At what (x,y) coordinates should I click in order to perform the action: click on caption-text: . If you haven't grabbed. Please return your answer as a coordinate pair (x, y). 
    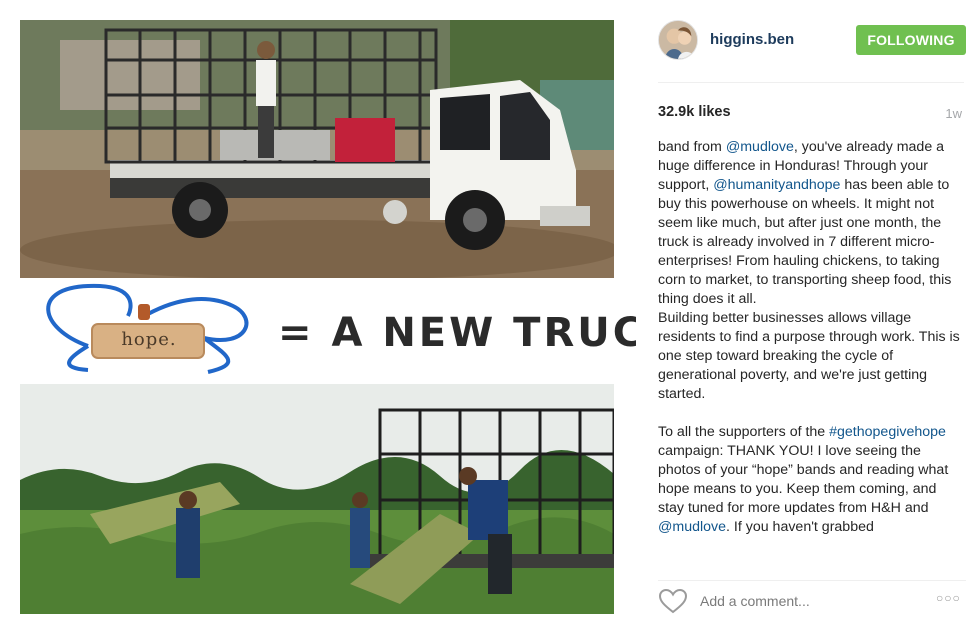
    Looking at the image, I should click on (800, 527).